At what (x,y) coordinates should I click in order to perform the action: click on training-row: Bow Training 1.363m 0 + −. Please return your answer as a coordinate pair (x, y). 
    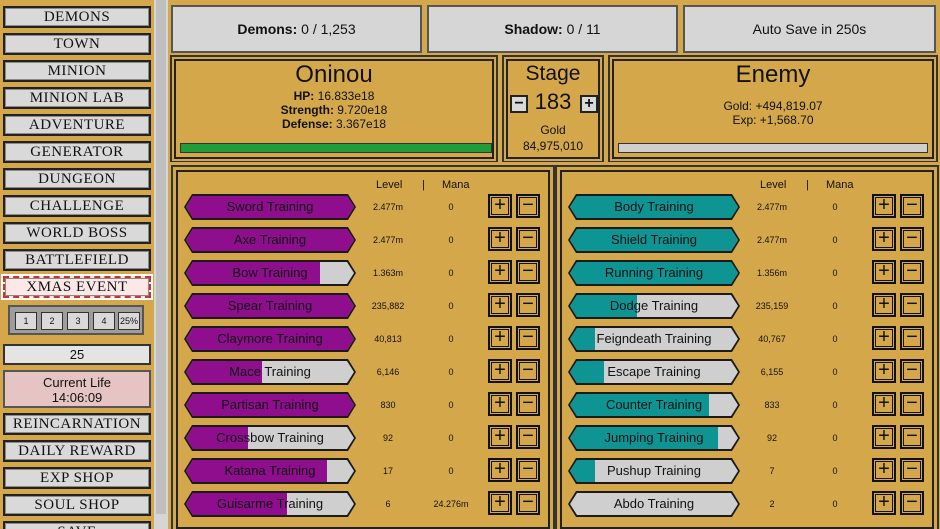
    Looking at the image, I should click on (365, 273).